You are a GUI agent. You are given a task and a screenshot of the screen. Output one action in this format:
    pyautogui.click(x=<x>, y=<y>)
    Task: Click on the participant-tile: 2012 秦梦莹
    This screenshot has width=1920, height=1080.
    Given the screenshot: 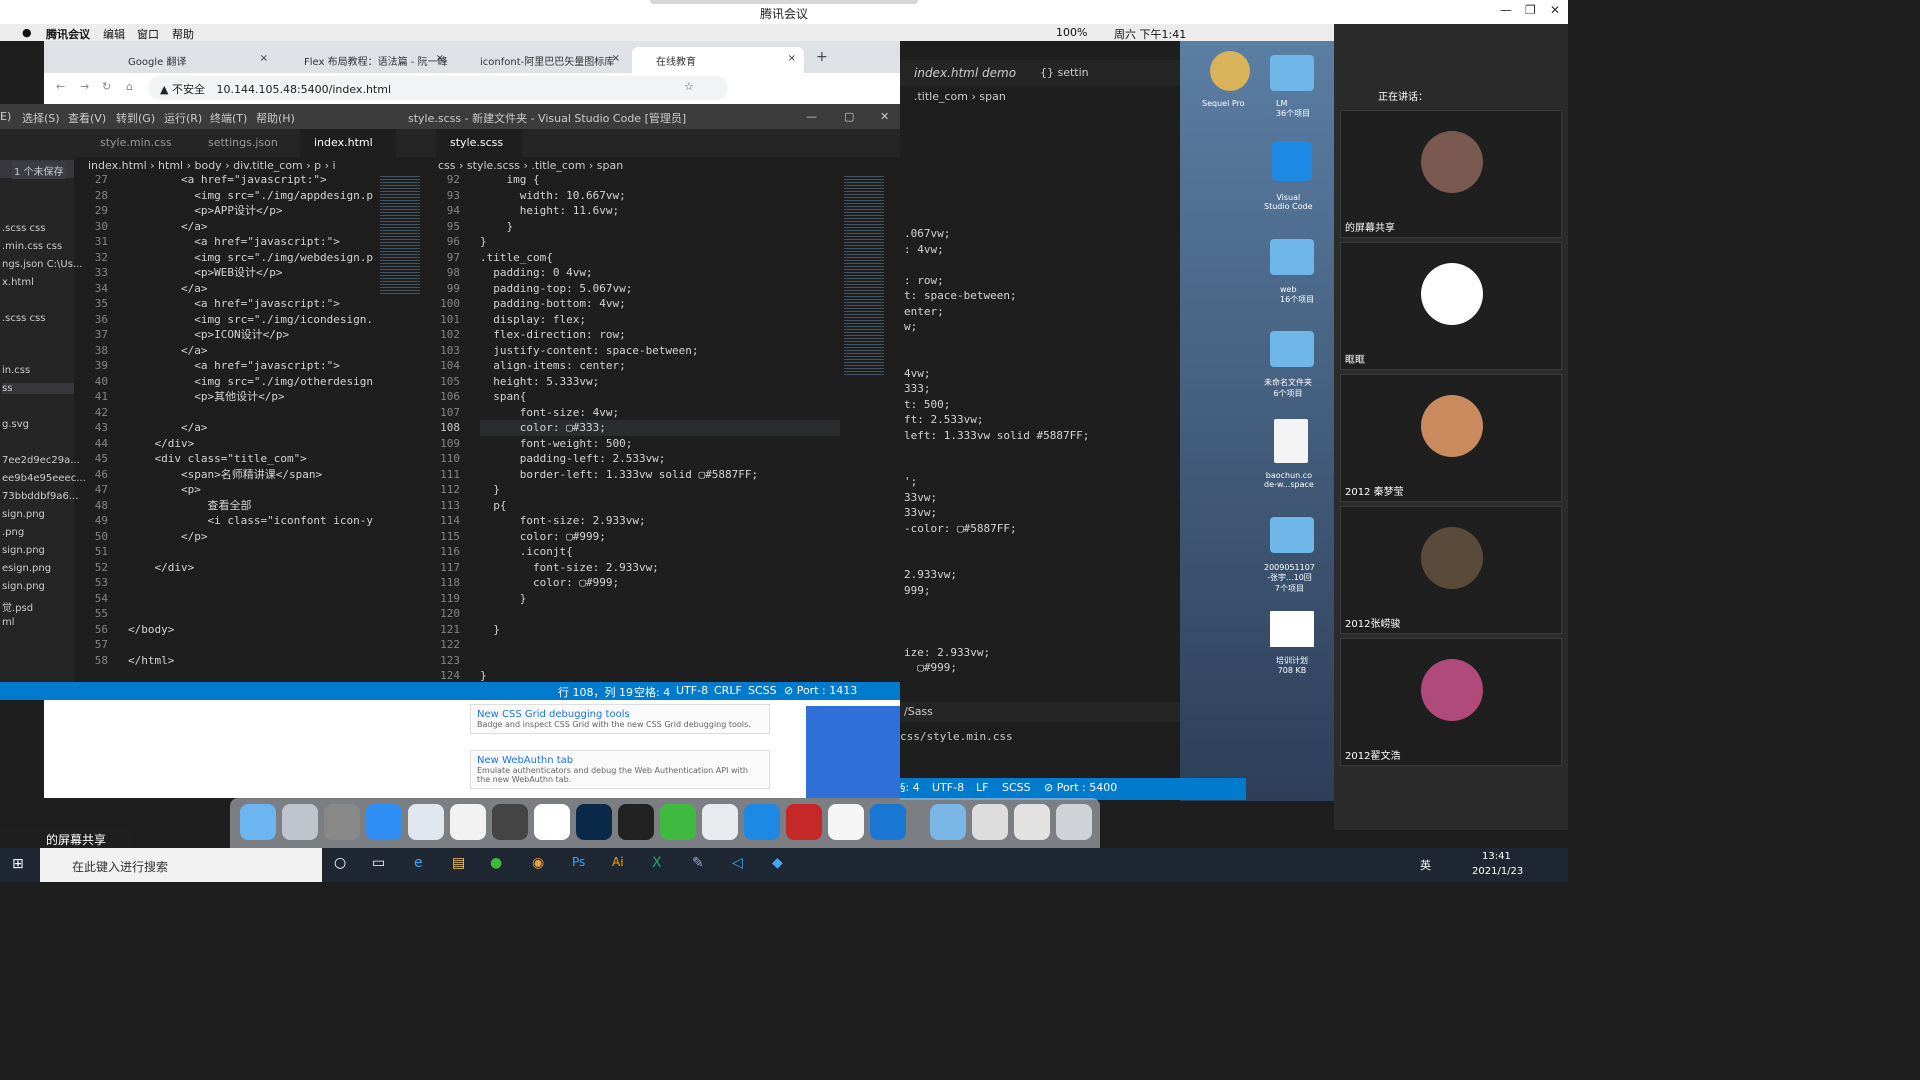 What is the action you would take?
    pyautogui.click(x=1451, y=438)
    